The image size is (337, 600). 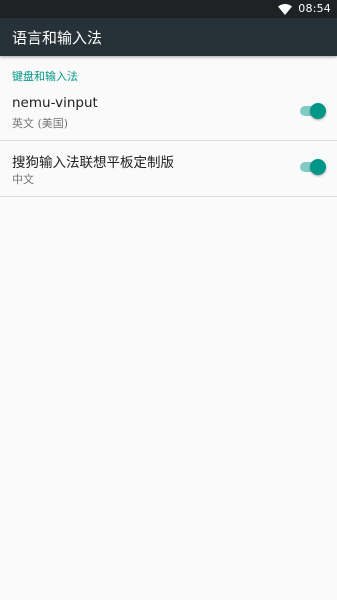 What do you see at coordinates (168, 9) in the screenshot?
I see `status-bar: 08:54` at bounding box center [168, 9].